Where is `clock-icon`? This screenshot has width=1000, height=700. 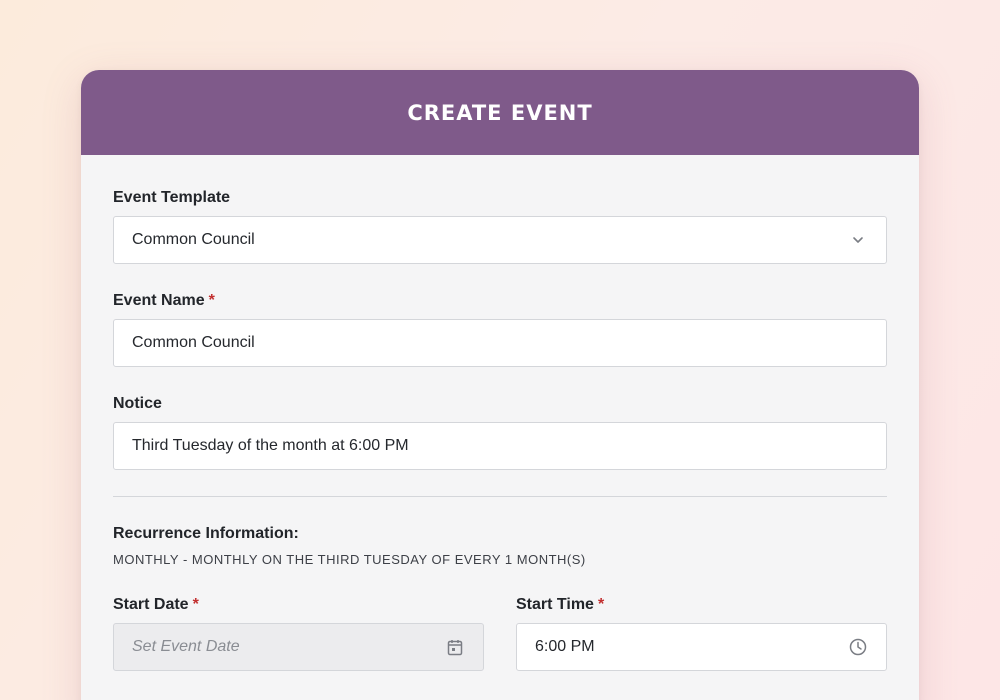
clock-icon is located at coordinates (858, 647).